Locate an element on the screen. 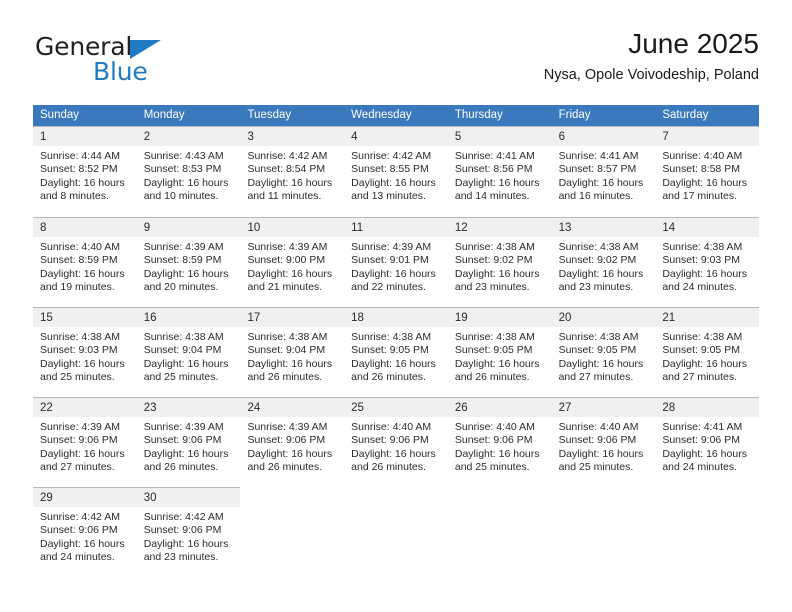  day-number-band: 17 is located at coordinates (292, 317).